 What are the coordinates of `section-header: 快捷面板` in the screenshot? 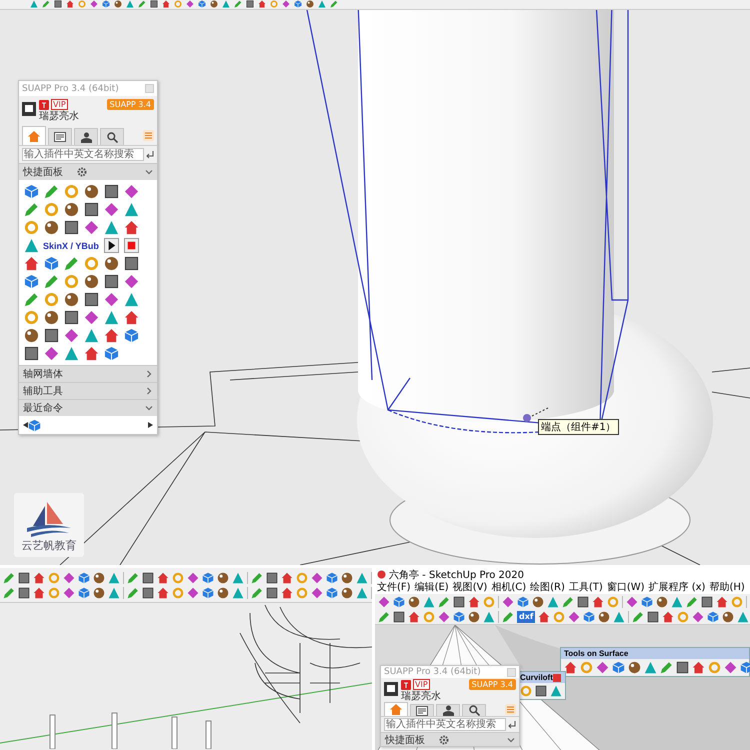 It's located at (450, 739).